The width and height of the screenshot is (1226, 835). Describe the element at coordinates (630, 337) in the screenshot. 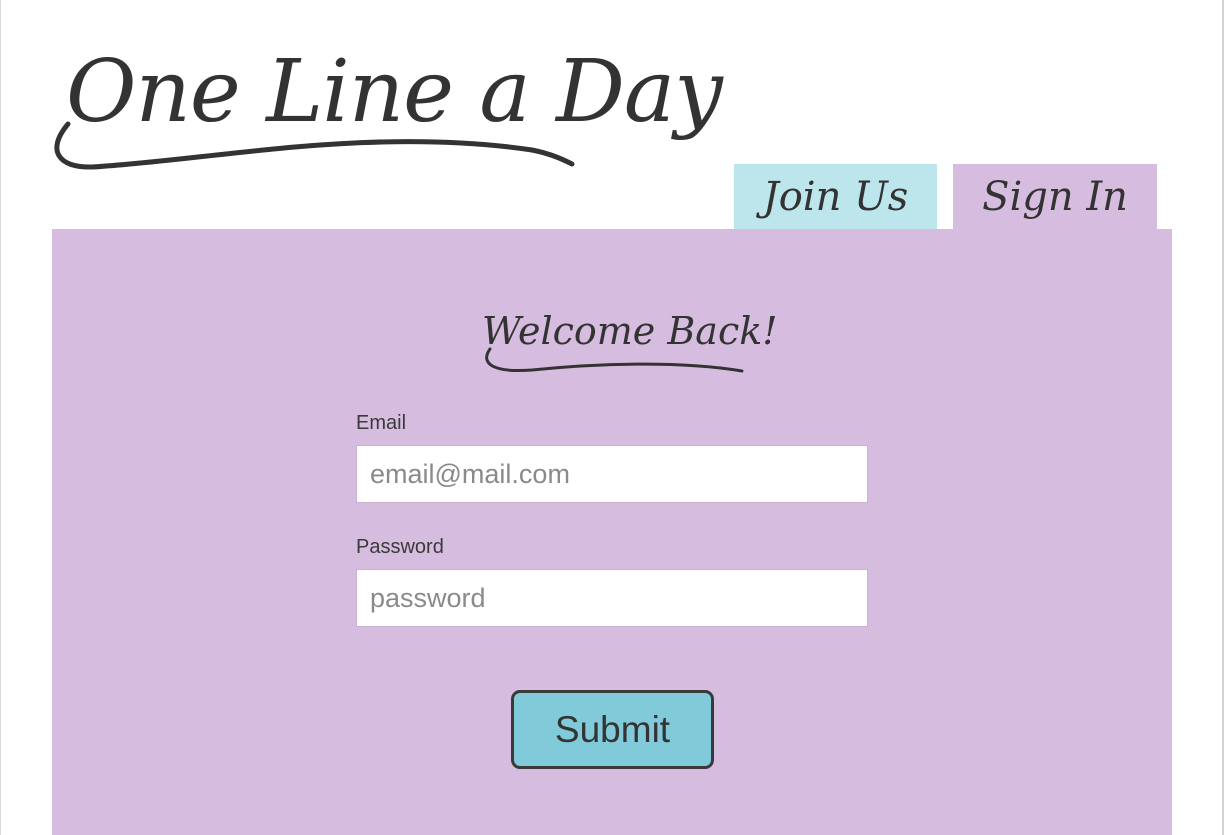

I see `welcome-heading: Welcome Back!` at that location.